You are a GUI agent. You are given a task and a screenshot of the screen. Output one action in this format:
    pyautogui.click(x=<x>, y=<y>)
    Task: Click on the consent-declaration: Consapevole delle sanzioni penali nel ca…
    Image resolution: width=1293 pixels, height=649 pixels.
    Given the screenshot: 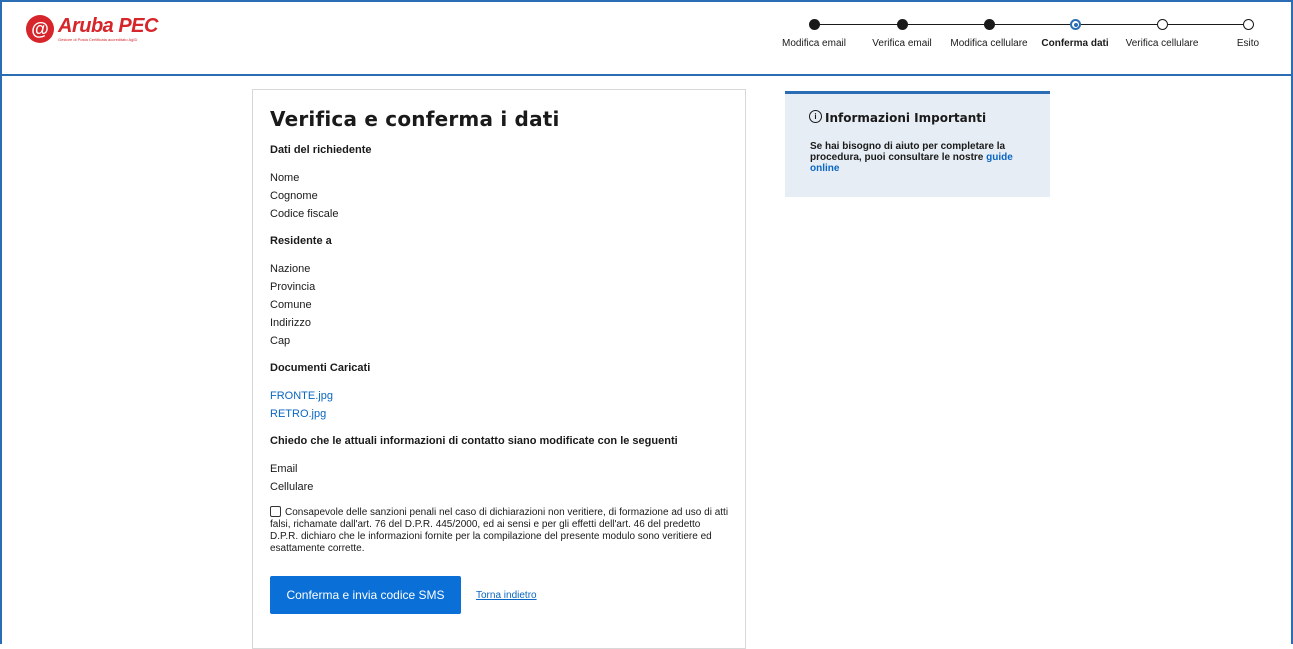 What is the action you would take?
    pyautogui.click(x=500, y=530)
    